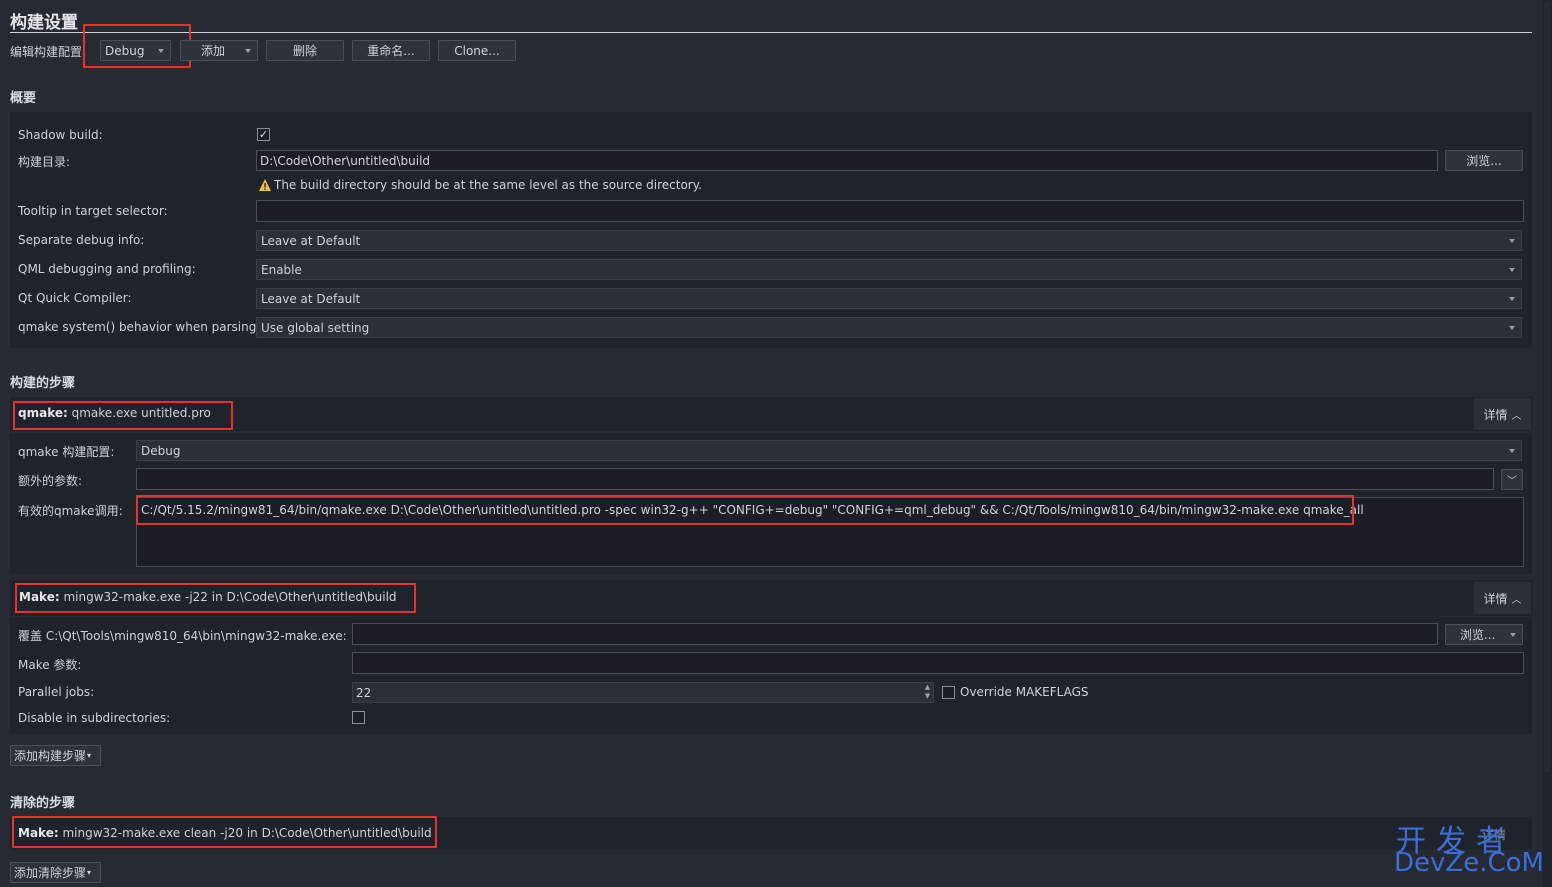  I want to click on make-args-input, so click(938, 663).